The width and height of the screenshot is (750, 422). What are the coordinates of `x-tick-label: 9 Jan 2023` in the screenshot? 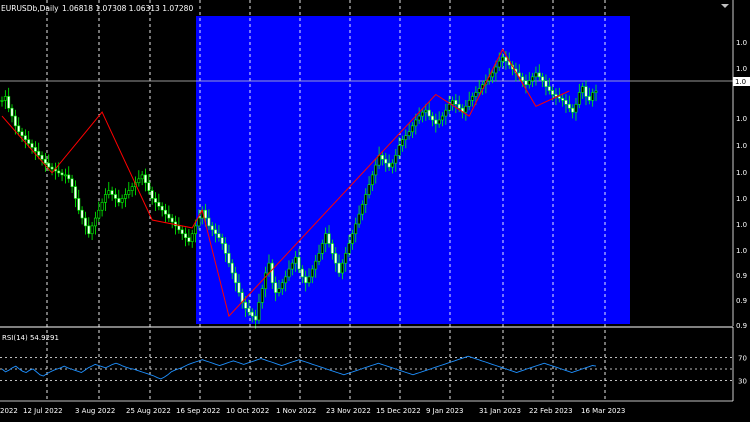 It's located at (445, 411).